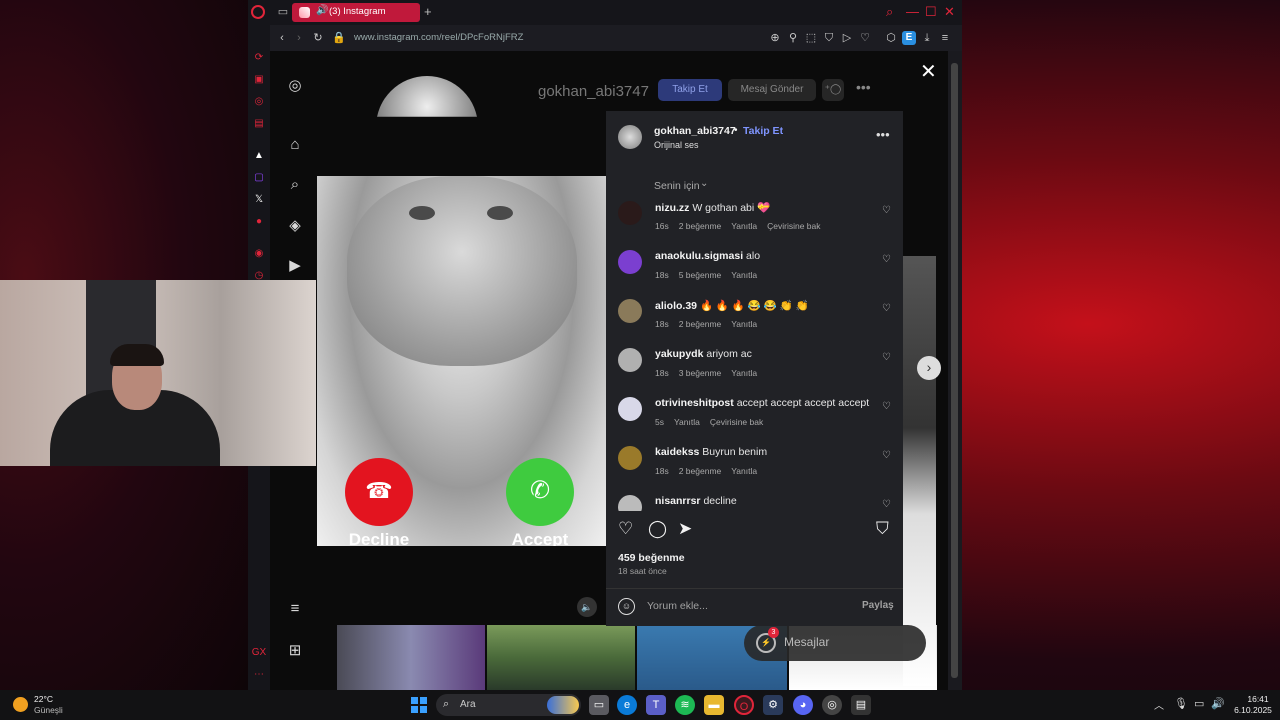 The image size is (1280, 720). I want to click on send-icon: ▷, so click(847, 38).